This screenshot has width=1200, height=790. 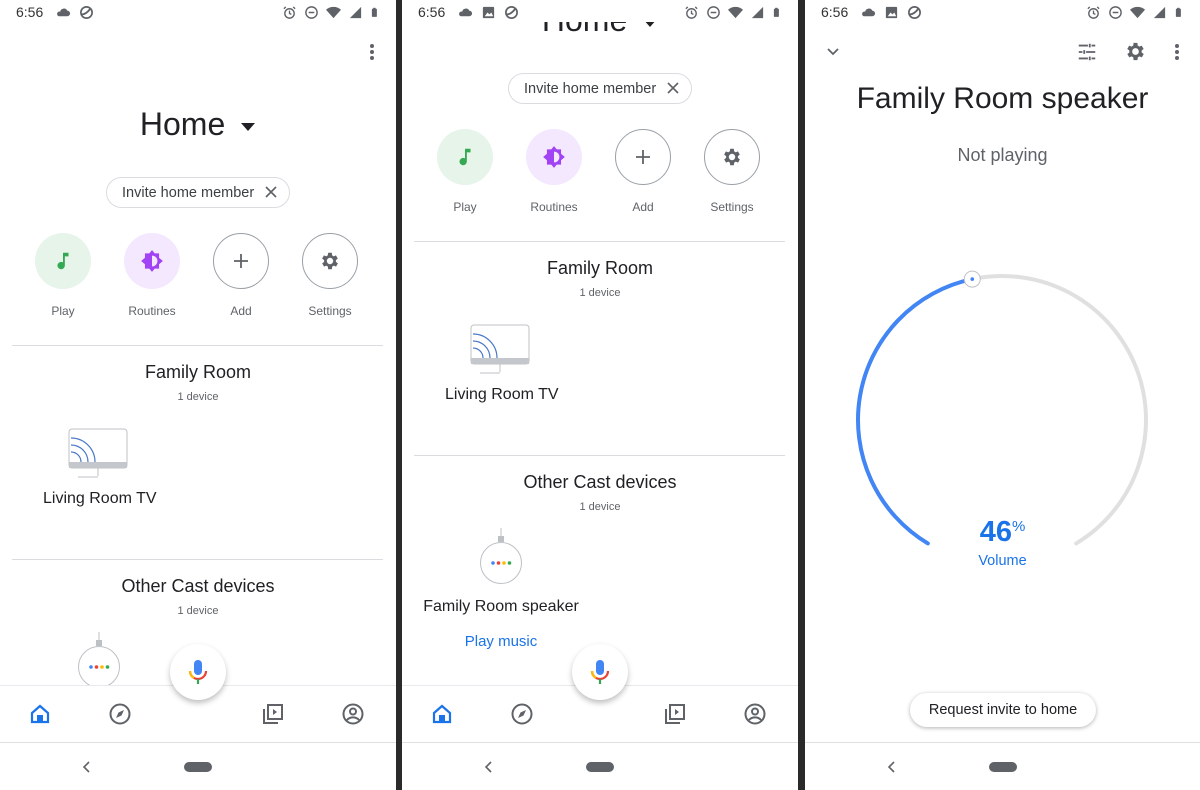 I want to click on request-invite-button: Request invite to home, so click(x=1003, y=710).